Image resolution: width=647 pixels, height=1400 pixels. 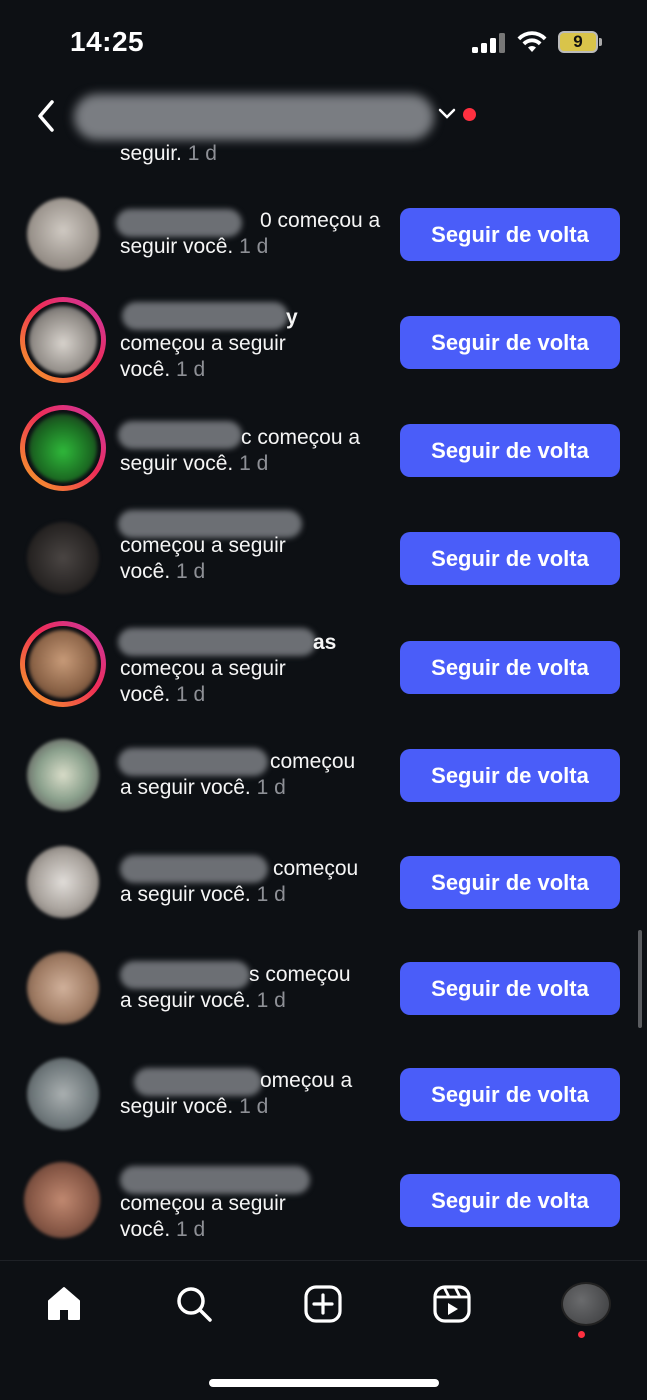 I want to click on chevron-down-icon, so click(x=447, y=114).